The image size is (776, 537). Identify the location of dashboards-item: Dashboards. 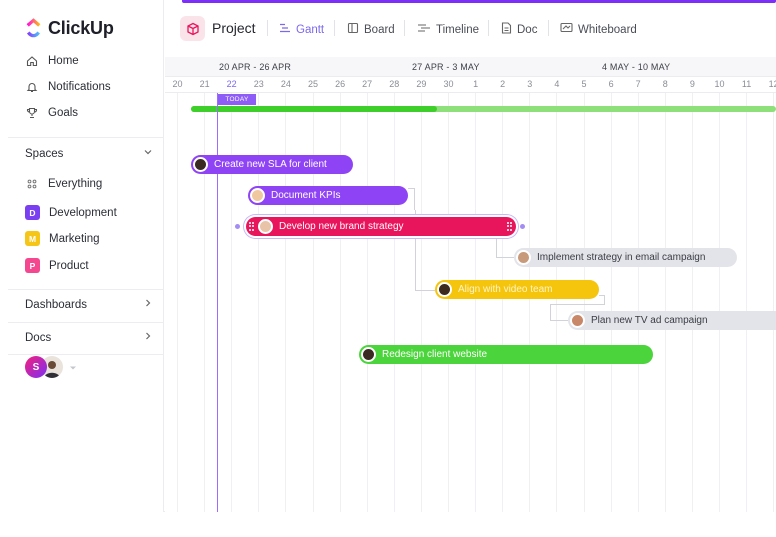
(89, 304).